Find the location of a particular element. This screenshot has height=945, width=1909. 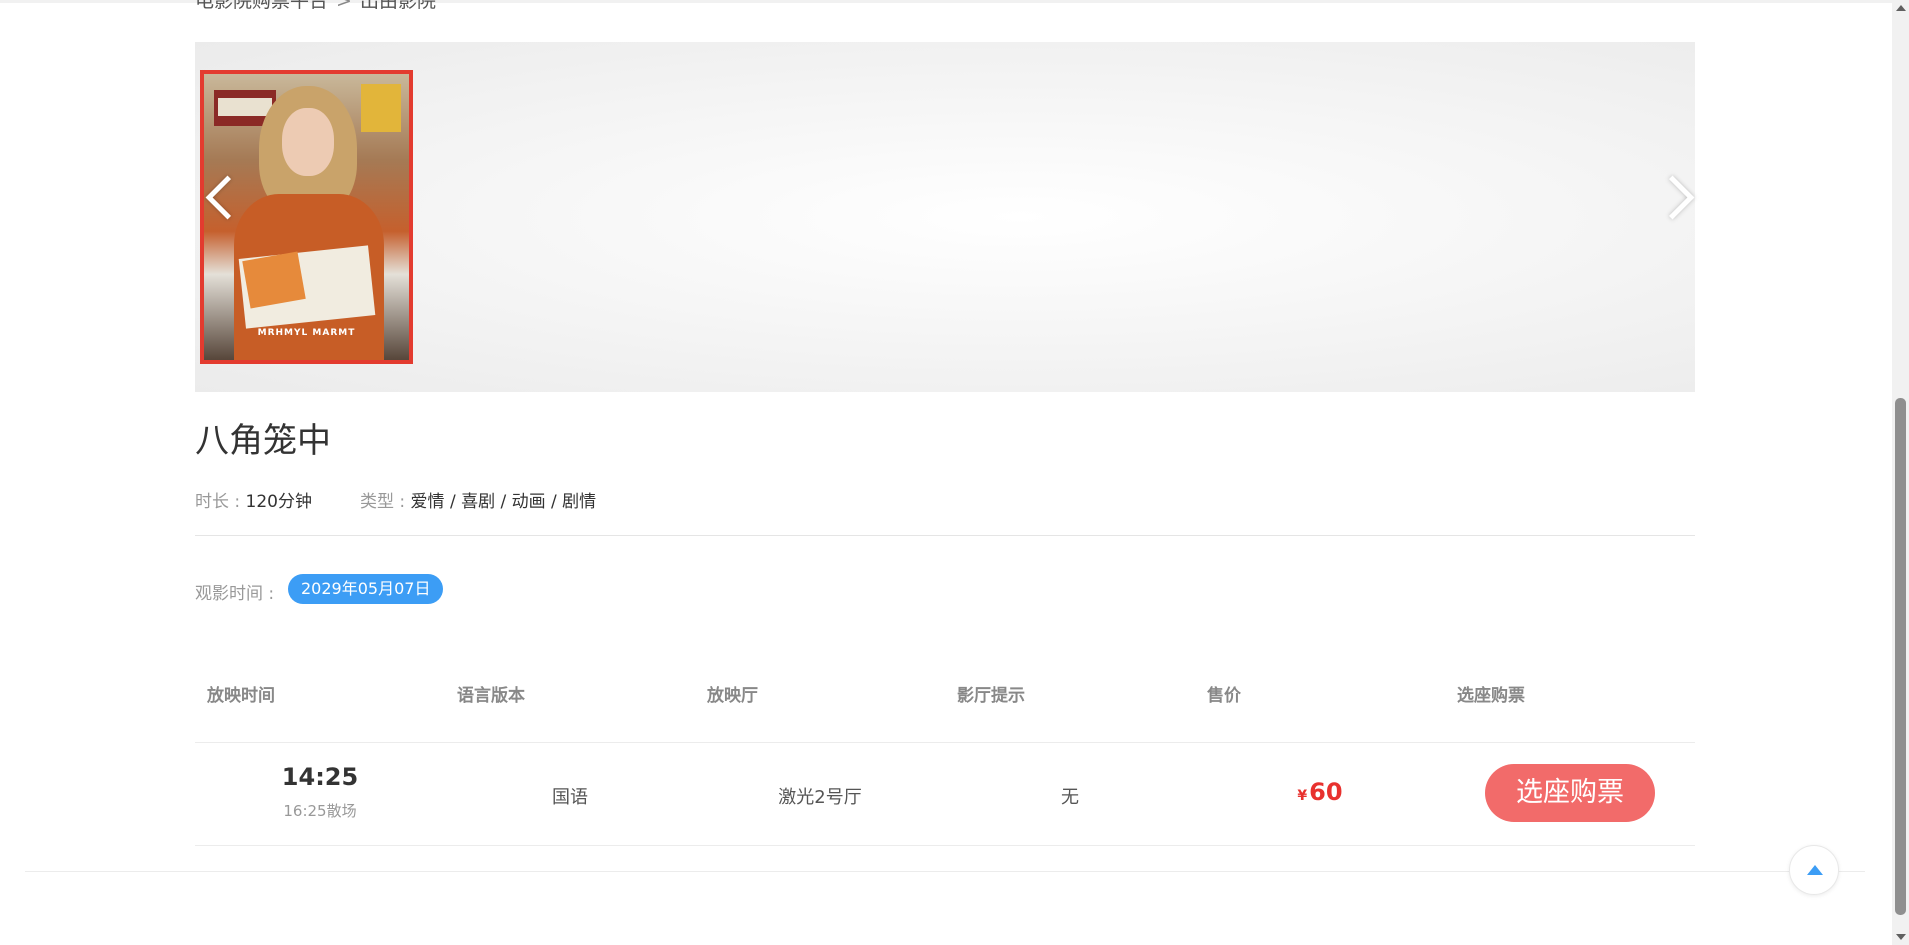

info-divider is located at coordinates (945, 535).